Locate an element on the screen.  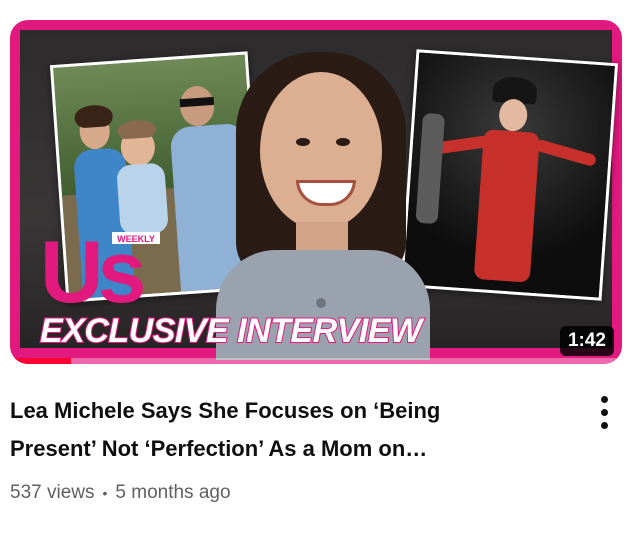
more-vert-icon is located at coordinates (604, 399).